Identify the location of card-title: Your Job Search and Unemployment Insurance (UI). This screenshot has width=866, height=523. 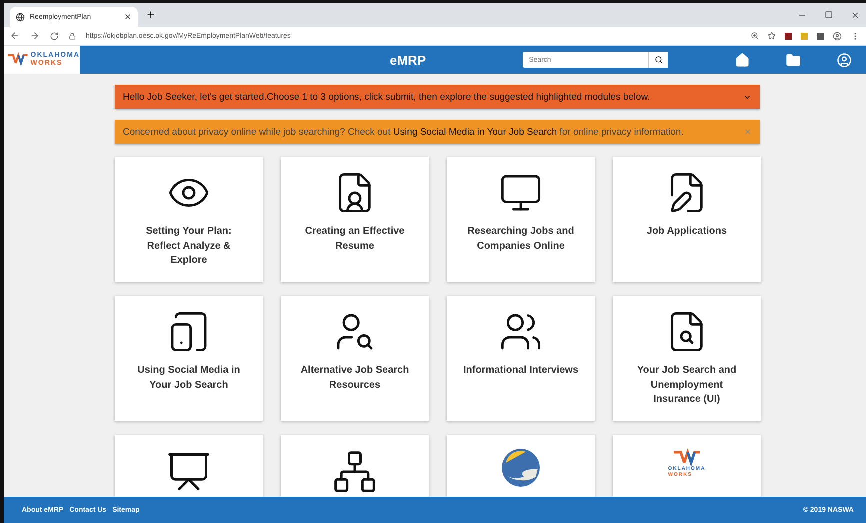
(687, 385).